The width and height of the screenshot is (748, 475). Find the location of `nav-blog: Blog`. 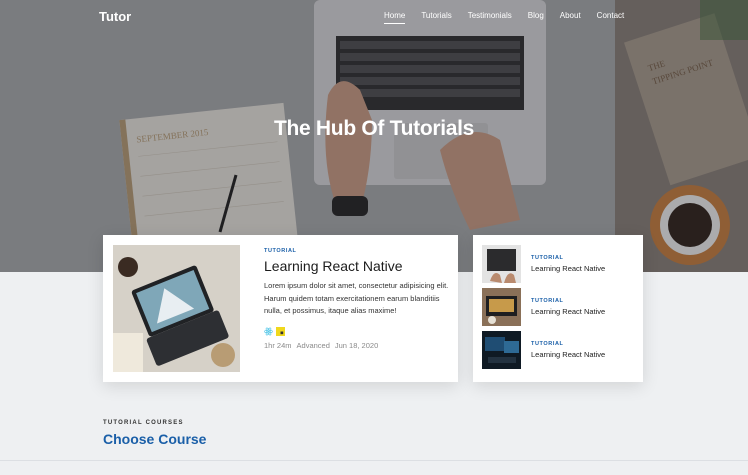

nav-blog: Blog is located at coordinates (536, 17).